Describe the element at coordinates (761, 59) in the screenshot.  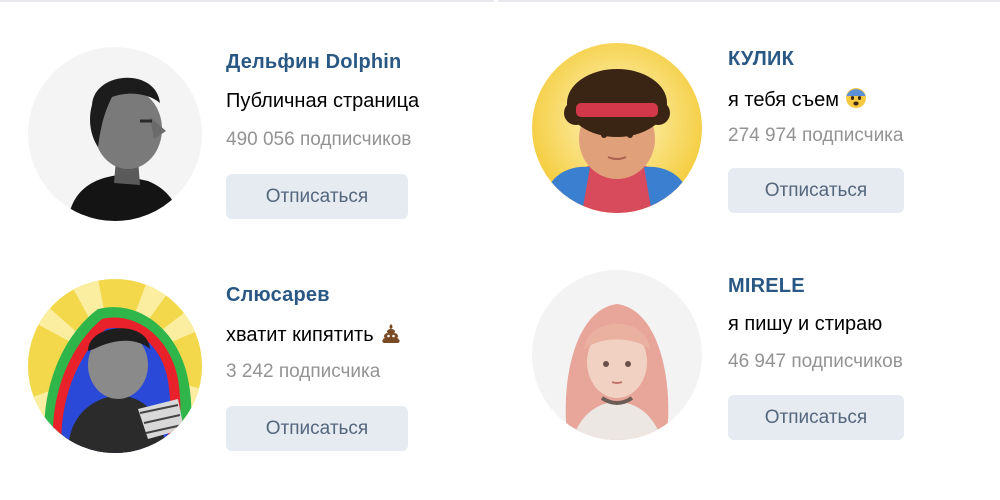
I see `community-name: КУЛИК` at that location.